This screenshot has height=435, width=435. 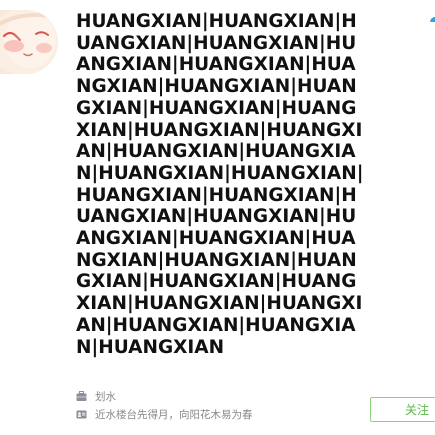 I want to click on occupation-text: 划水, so click(x=105, y=397).